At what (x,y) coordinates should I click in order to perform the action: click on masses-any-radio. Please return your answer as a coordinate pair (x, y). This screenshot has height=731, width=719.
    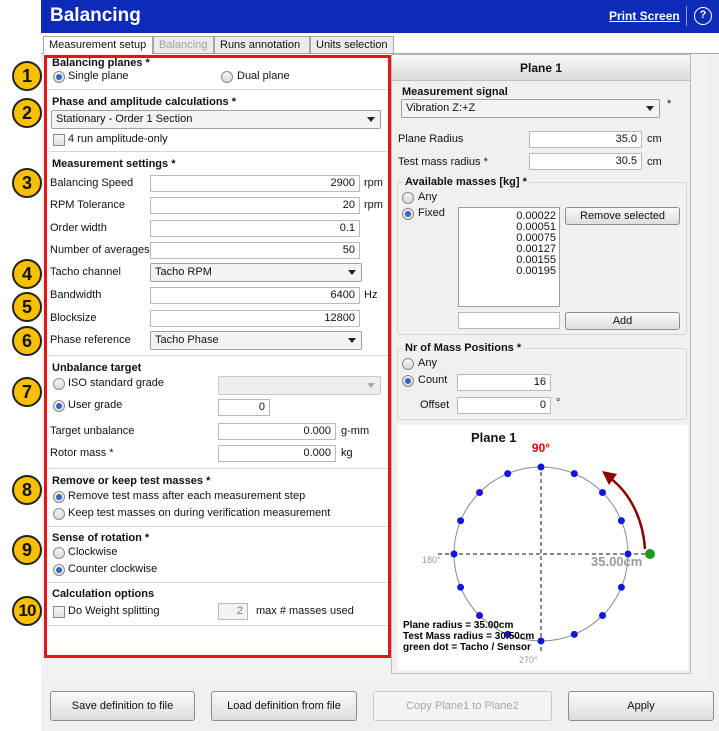
    Looking at the image, I should click on (408, 198).